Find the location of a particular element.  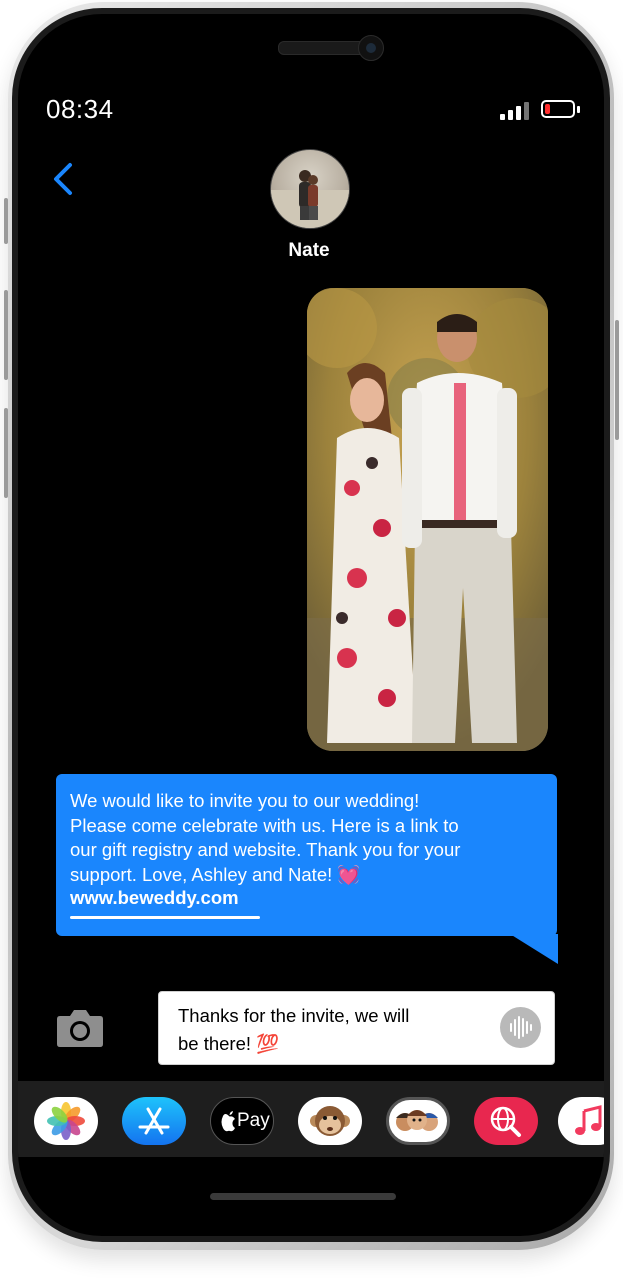

power-button is located at coordinates (617, 380).